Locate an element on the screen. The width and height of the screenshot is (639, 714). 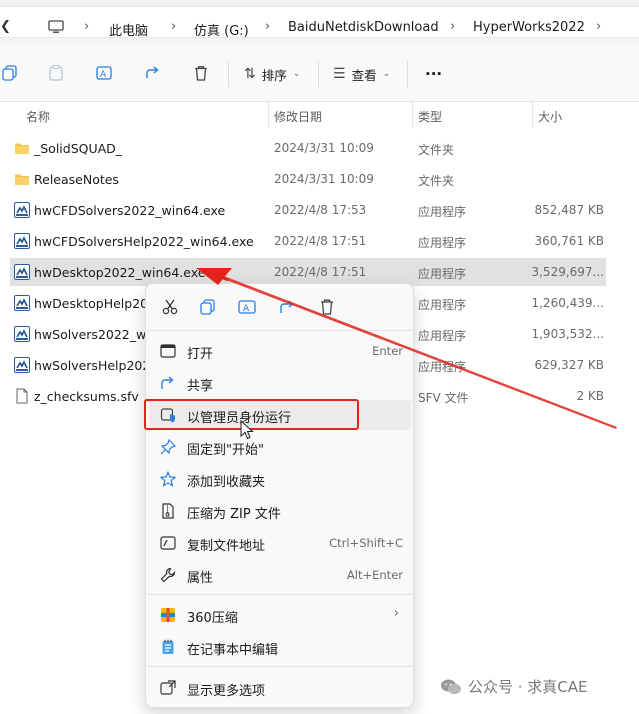
mouse-cursor-icon is located at coordinates (247, 430).